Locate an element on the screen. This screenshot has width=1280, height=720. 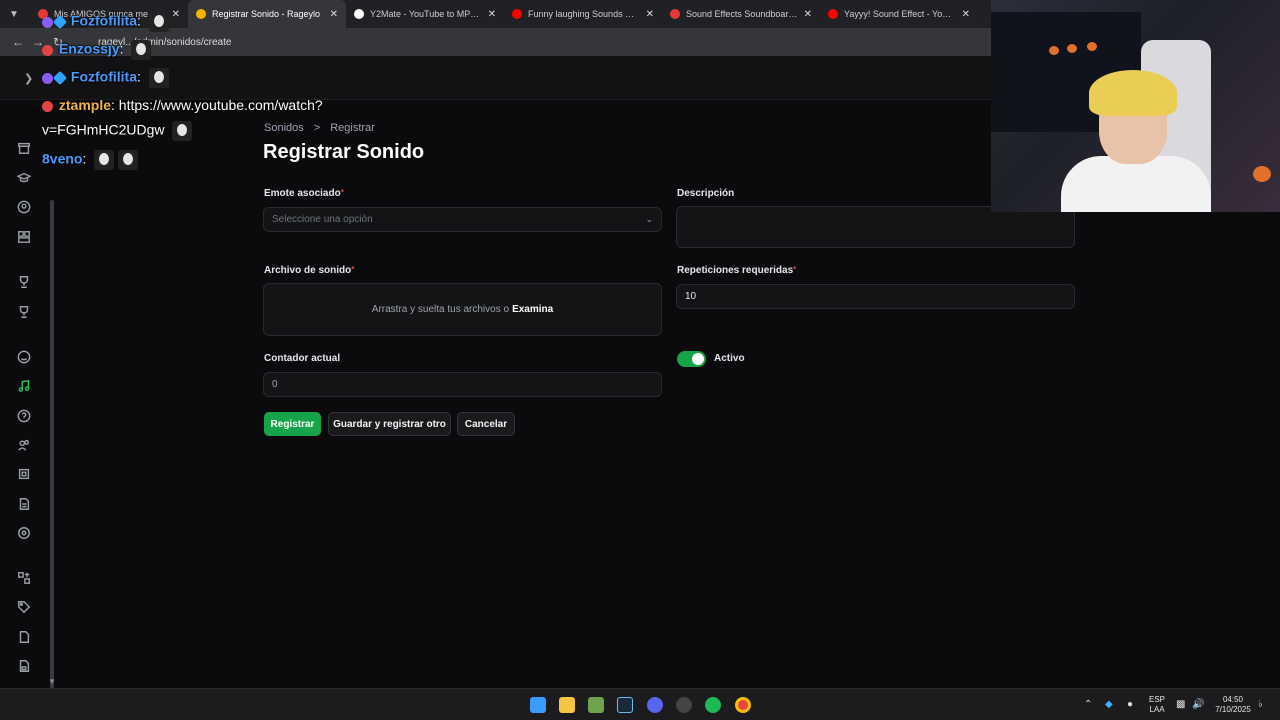
tab-title: Yayyy! Sound Effect - YouTube is located at coordinates (900, 14).